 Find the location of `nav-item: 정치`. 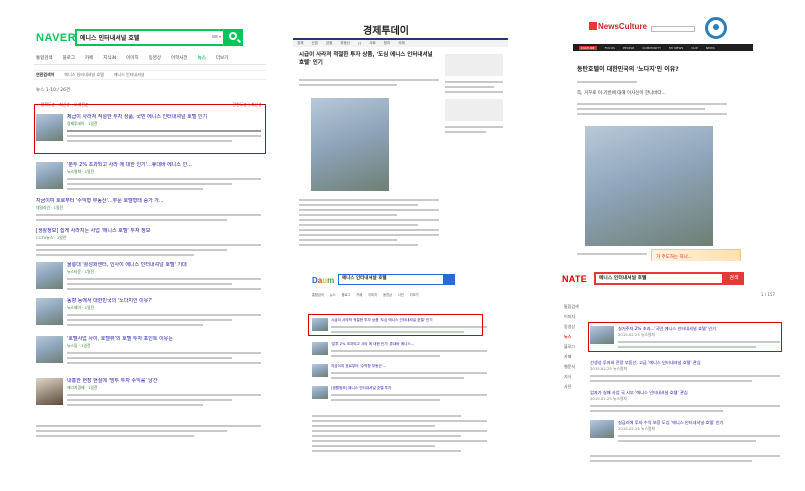

nav-item: 정치 is located at coordinates (387, 43).